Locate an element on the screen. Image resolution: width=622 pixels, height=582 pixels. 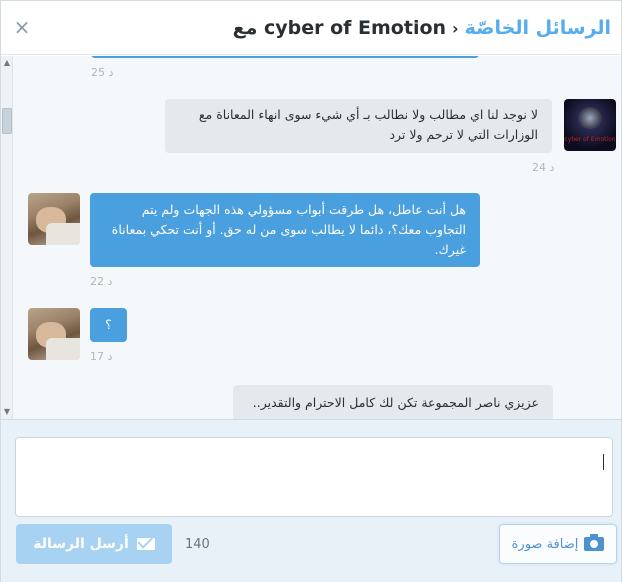
chevron-icon: › is located at coordinates (455, 28).